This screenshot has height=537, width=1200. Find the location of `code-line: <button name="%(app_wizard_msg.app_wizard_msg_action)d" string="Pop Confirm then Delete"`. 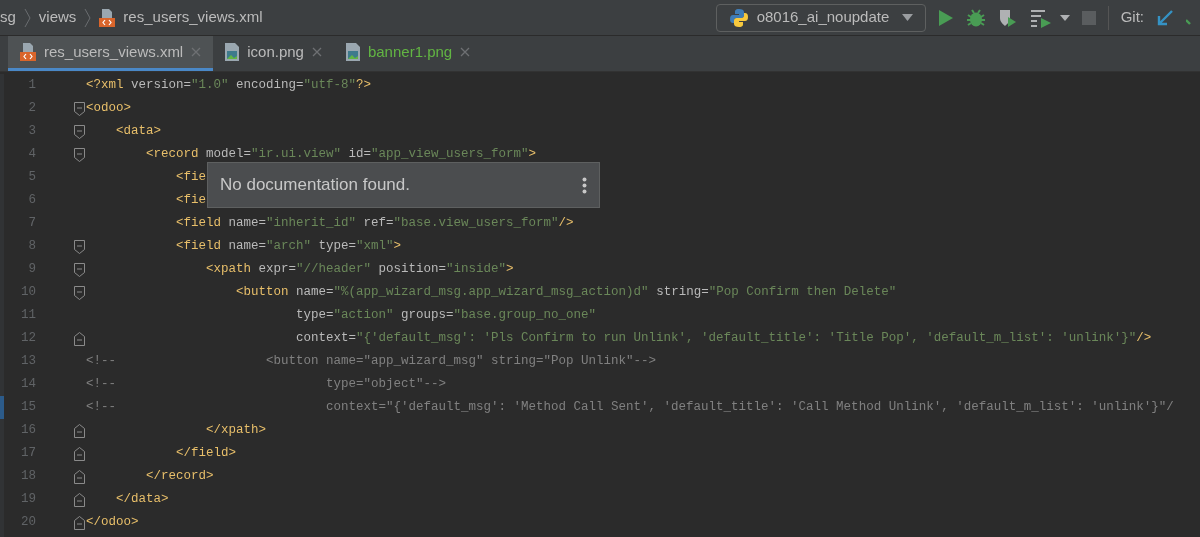

code-line: <button name="%(app_wizard_msg.app_wizard_msg_action)d" string="Pop Confirm then Delete" is located at coordinates (566, 293).